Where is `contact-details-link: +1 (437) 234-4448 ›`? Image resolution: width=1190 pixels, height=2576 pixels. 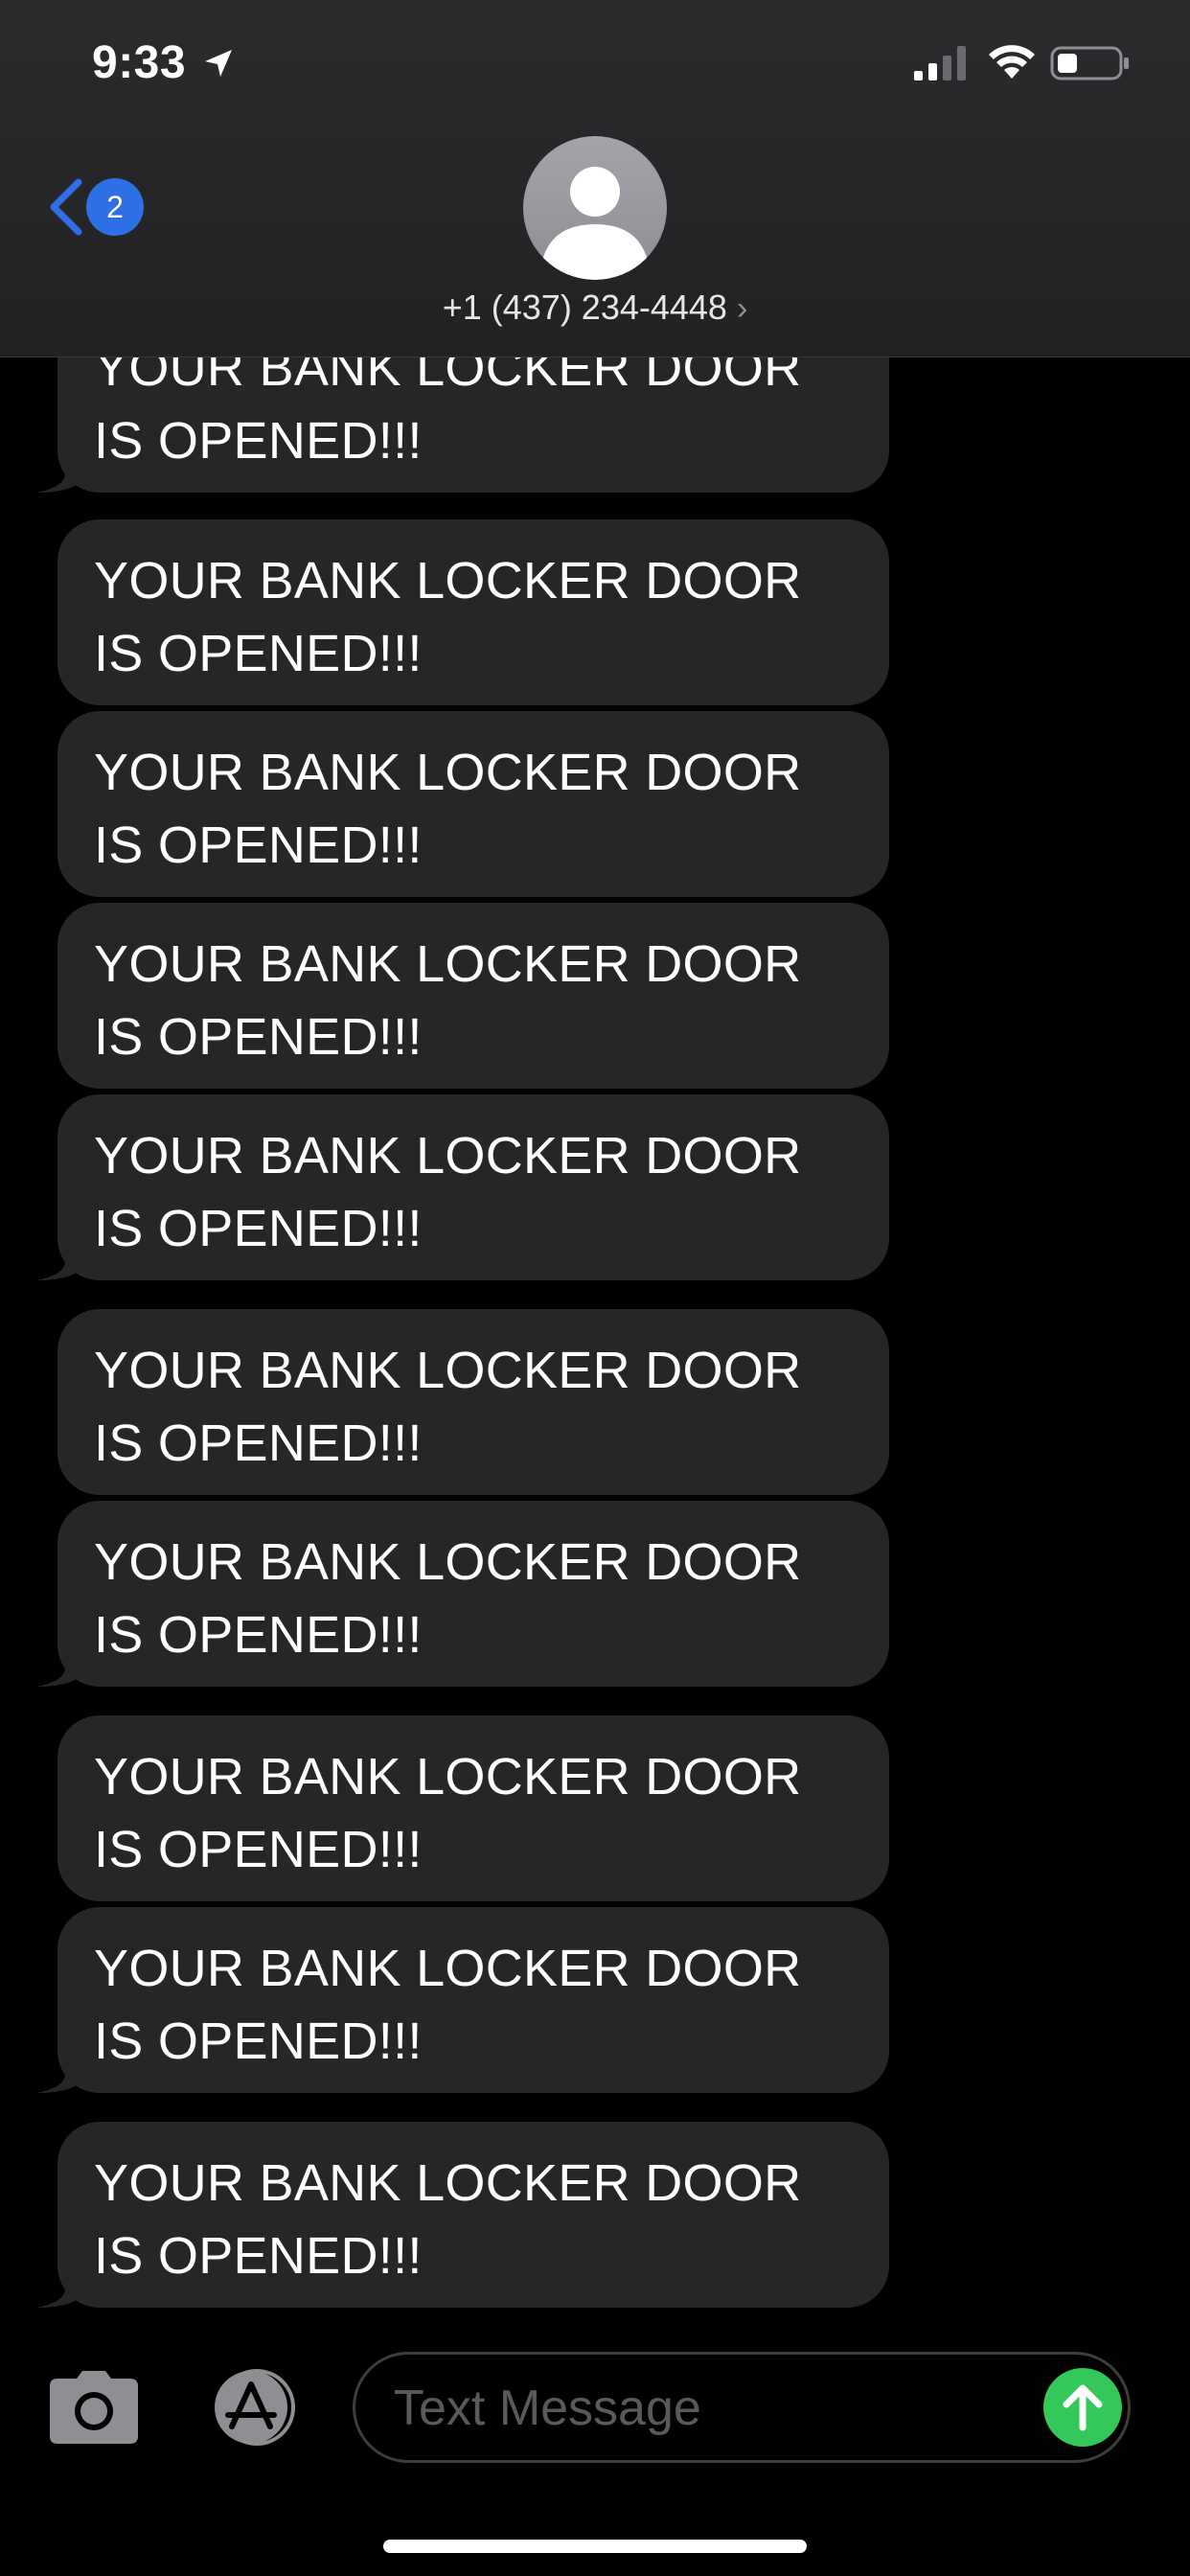
contact-details-link: +1 (437) 234-4448 › is located at coordinates (595, 308).